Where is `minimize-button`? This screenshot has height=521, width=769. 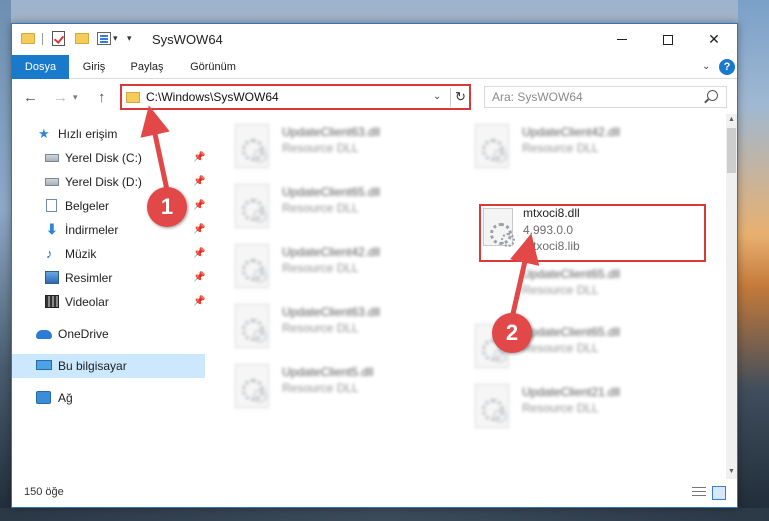 minimize-button is located at coordinates (622, 39).